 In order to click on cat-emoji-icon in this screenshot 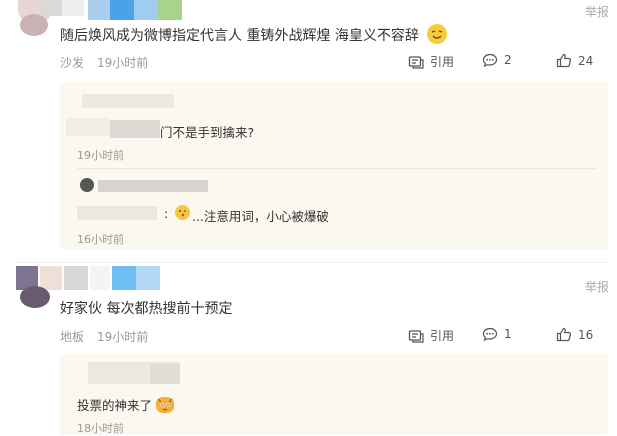, I will do `click(165, 405)`.